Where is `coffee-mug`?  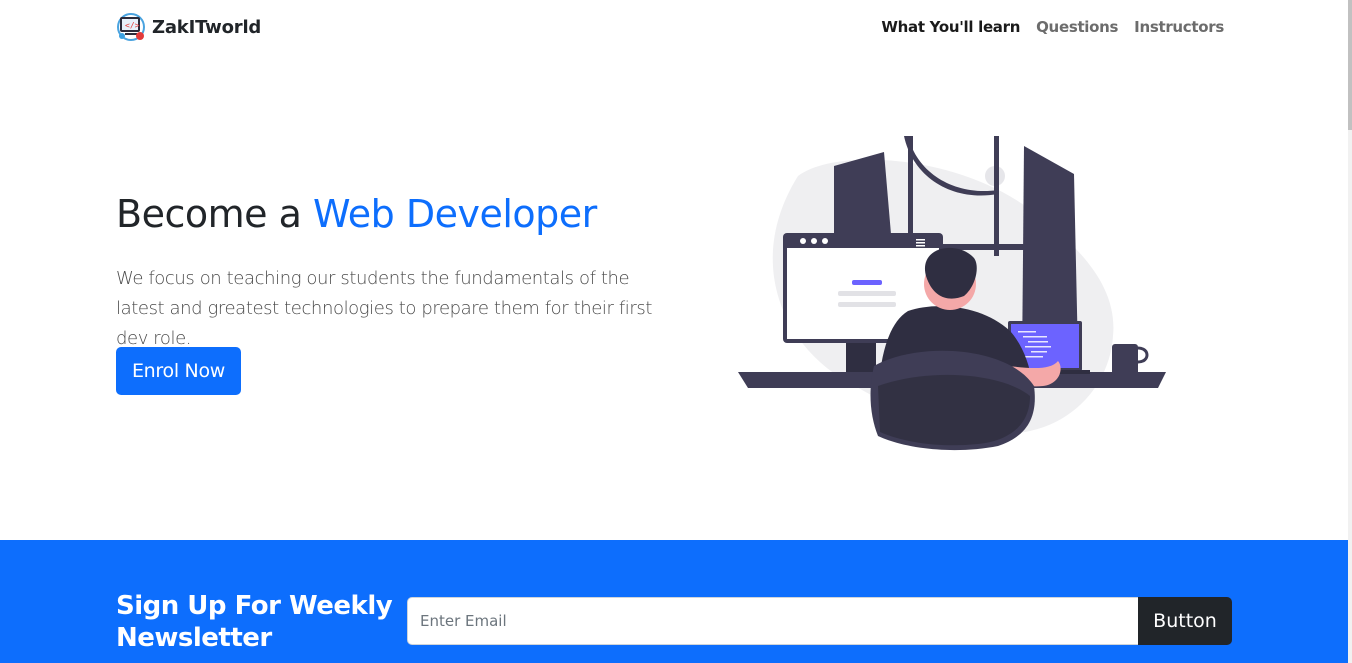
coffee-mug is located at coordinates (1125, 360).